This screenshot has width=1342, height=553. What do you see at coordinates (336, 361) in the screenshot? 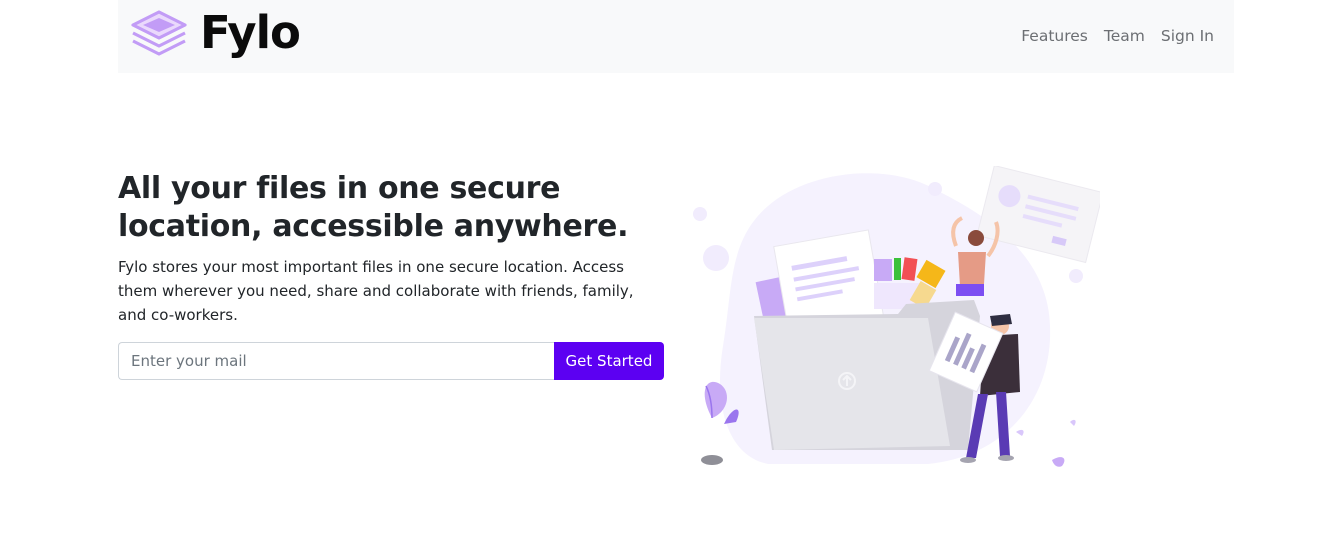
I see `email-input` at bounding box center [336, 361].